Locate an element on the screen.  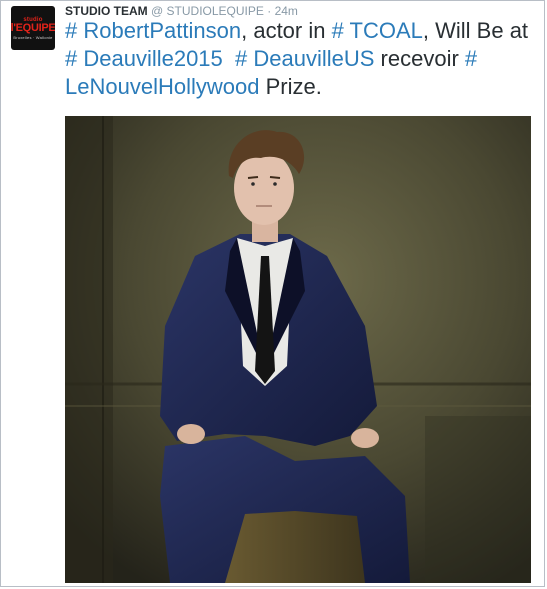
hashtag-tcoal: # TCOAL is located at coordinates (377, 30).